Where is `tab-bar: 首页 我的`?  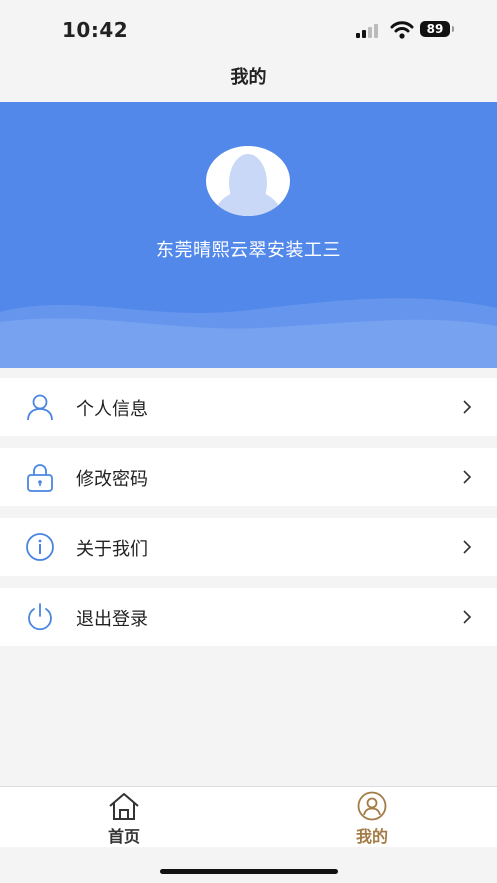 tab-bar: 首页 我的 is located at coordinates (248, 816).